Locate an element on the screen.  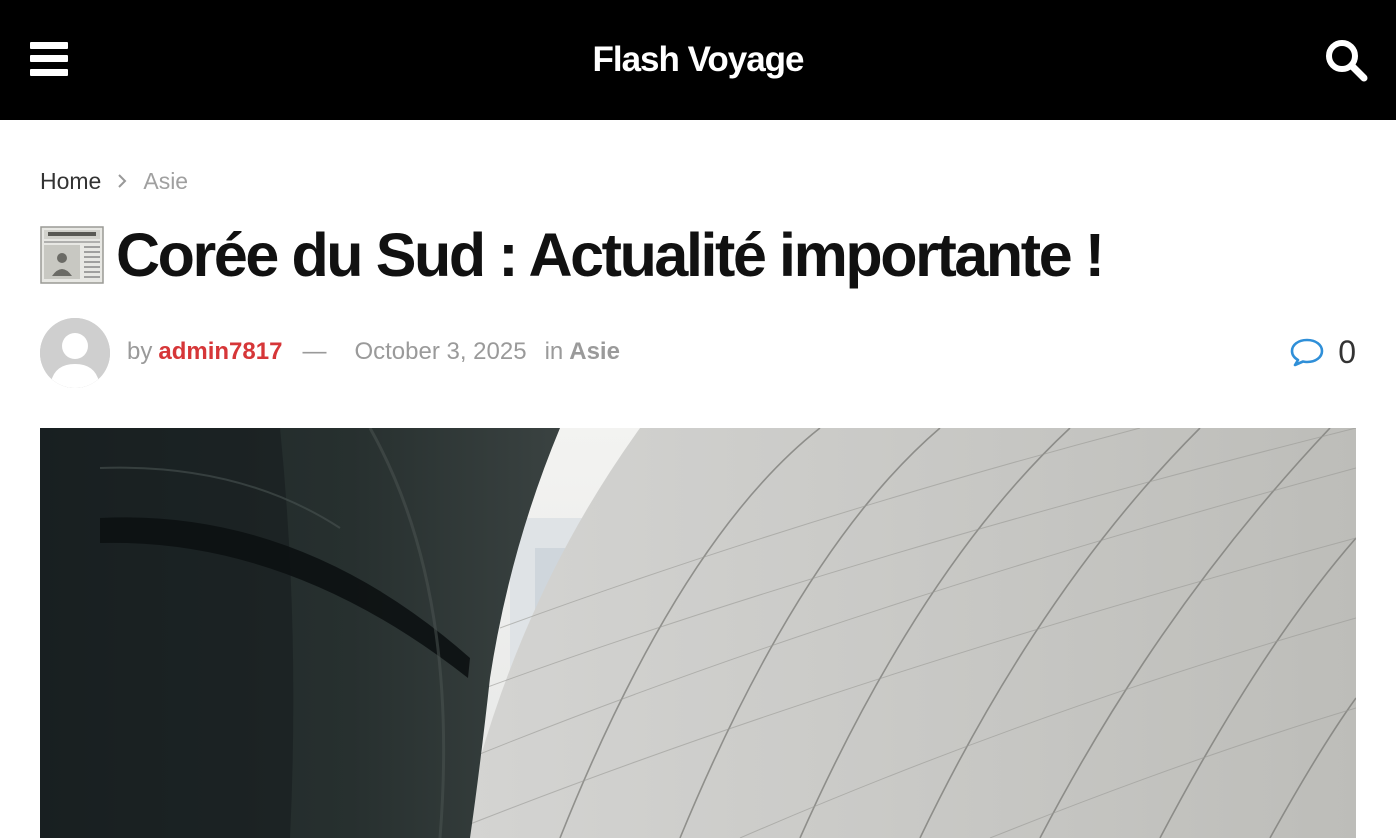
breadcrumb-home-link: Home is located at coordinates (70, 181).